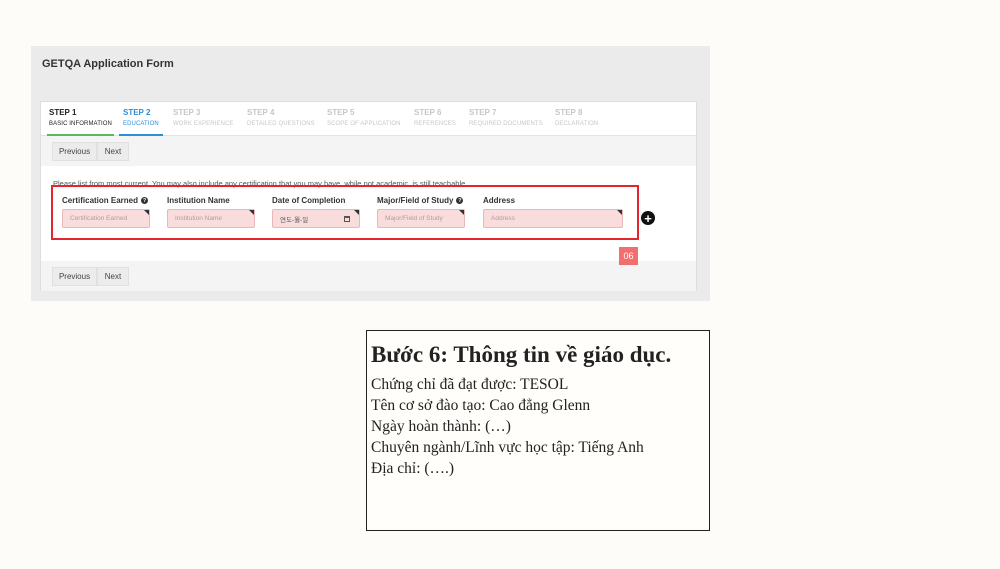  Describe the element at coordinates (100, 200) in the screenshot. I see `certification-label-text: Certification Earned` at that location.